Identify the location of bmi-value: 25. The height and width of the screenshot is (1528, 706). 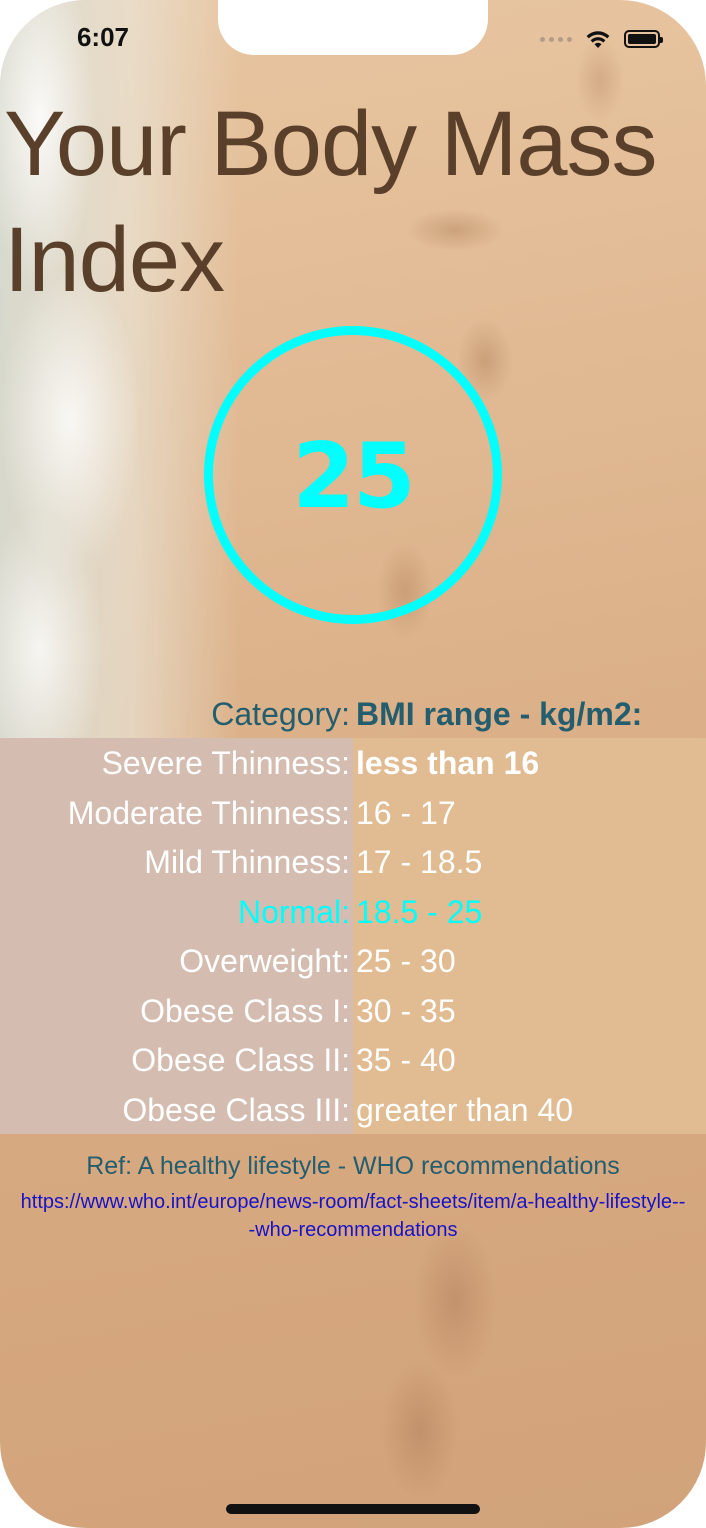
(353, 476).